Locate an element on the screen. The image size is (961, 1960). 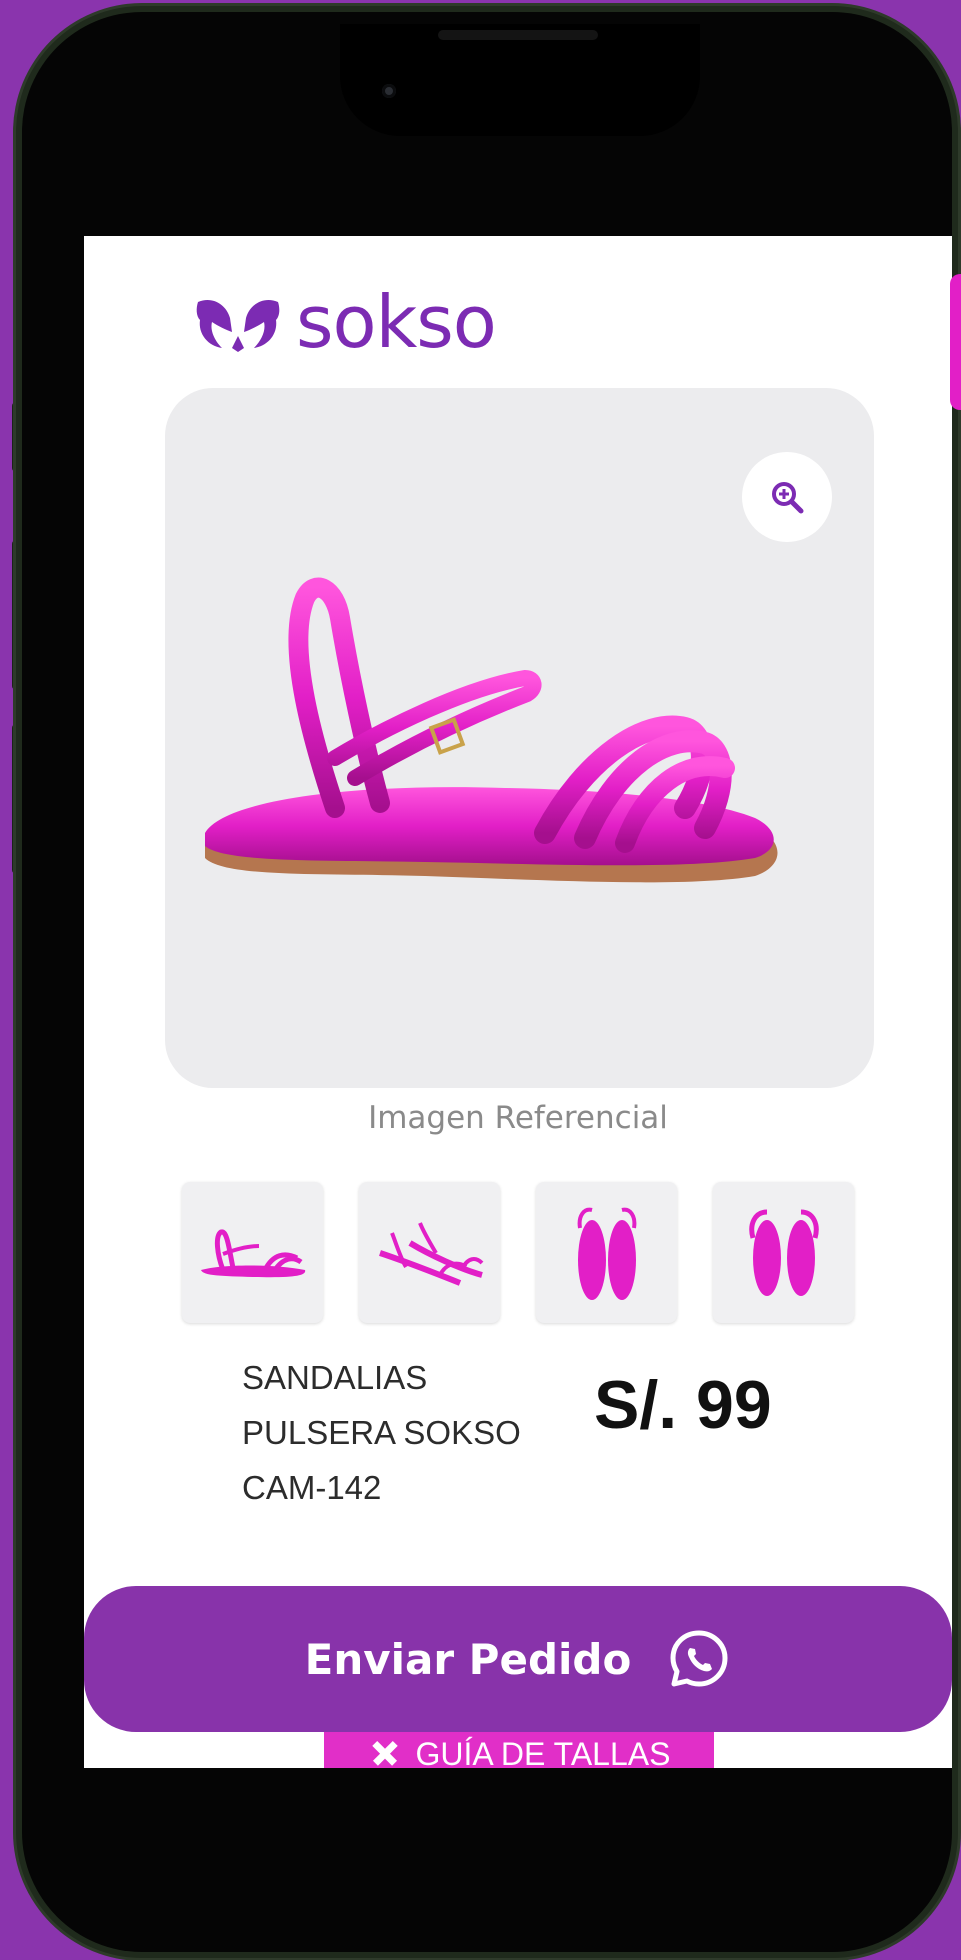
sandal-pair-thumb is located at coordinates (430, 1253).